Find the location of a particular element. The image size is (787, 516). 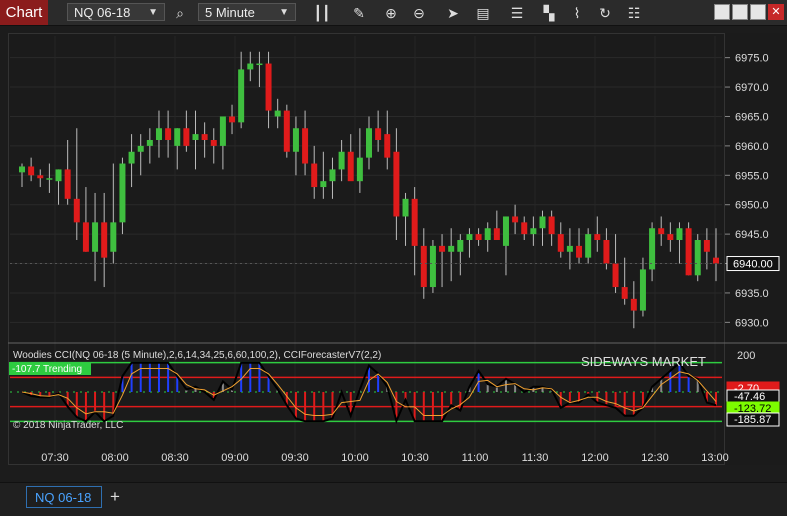

price-tick-label: 6950.0 is located at coordinates (752, 206).